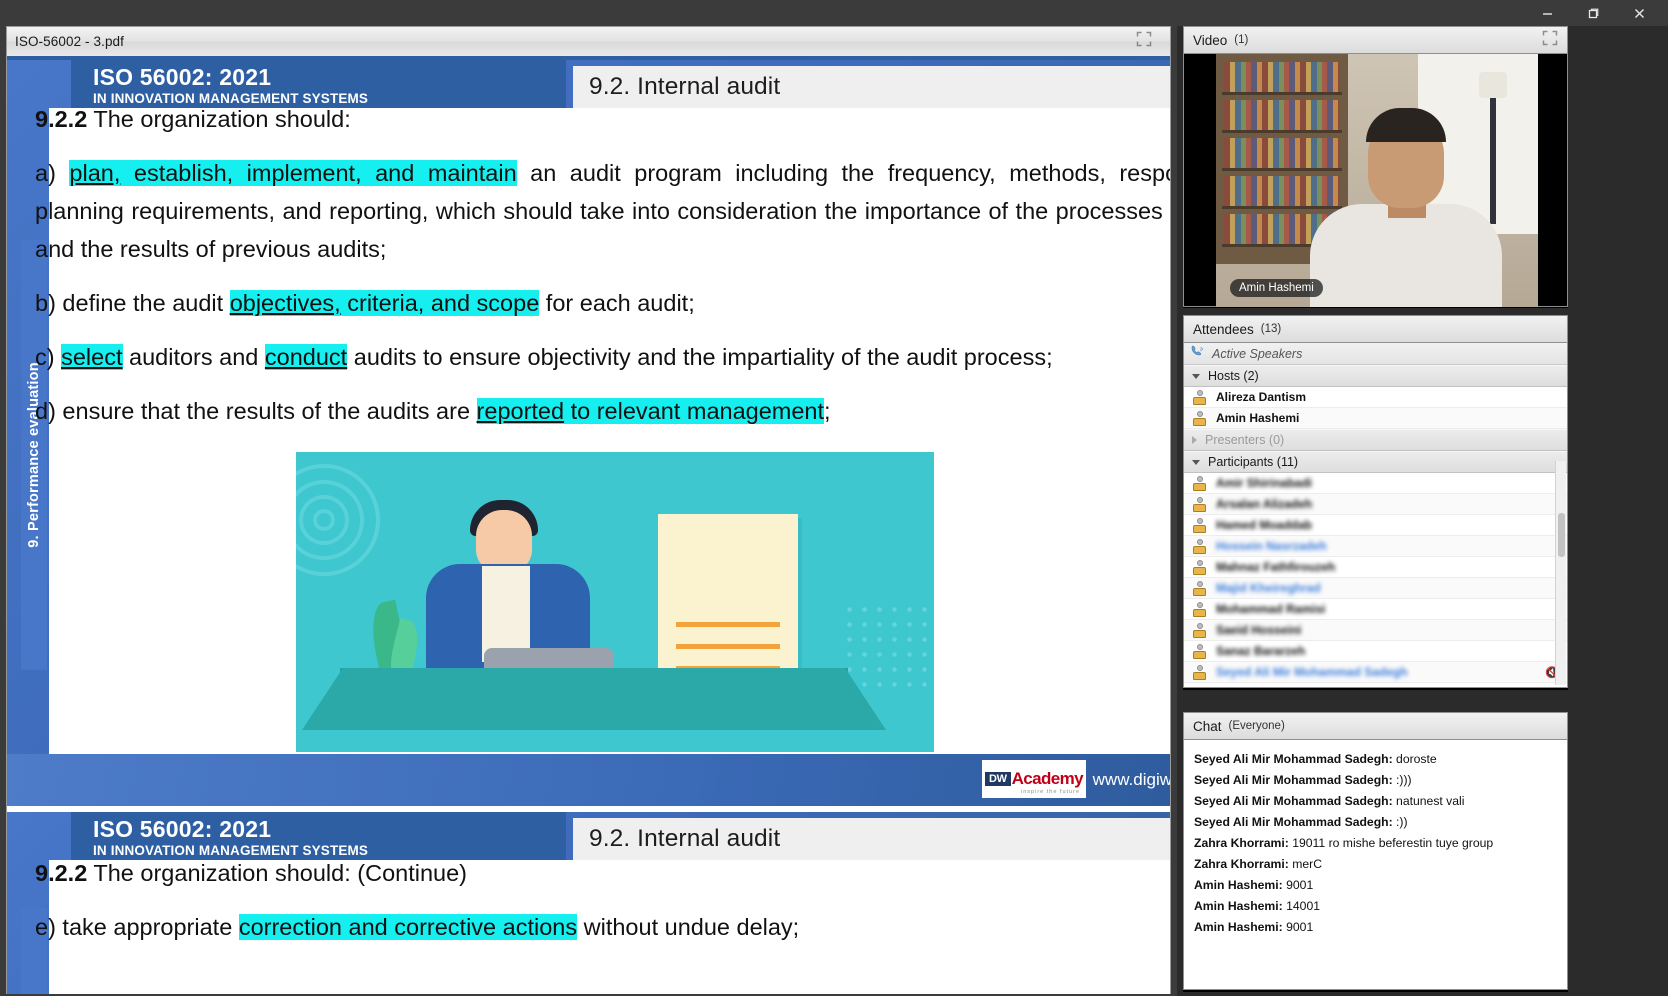  Describe the element at coordinates (70, 41) in the screenshot. I see `document-title: ISO-56002 - 3.pdf` at that location.